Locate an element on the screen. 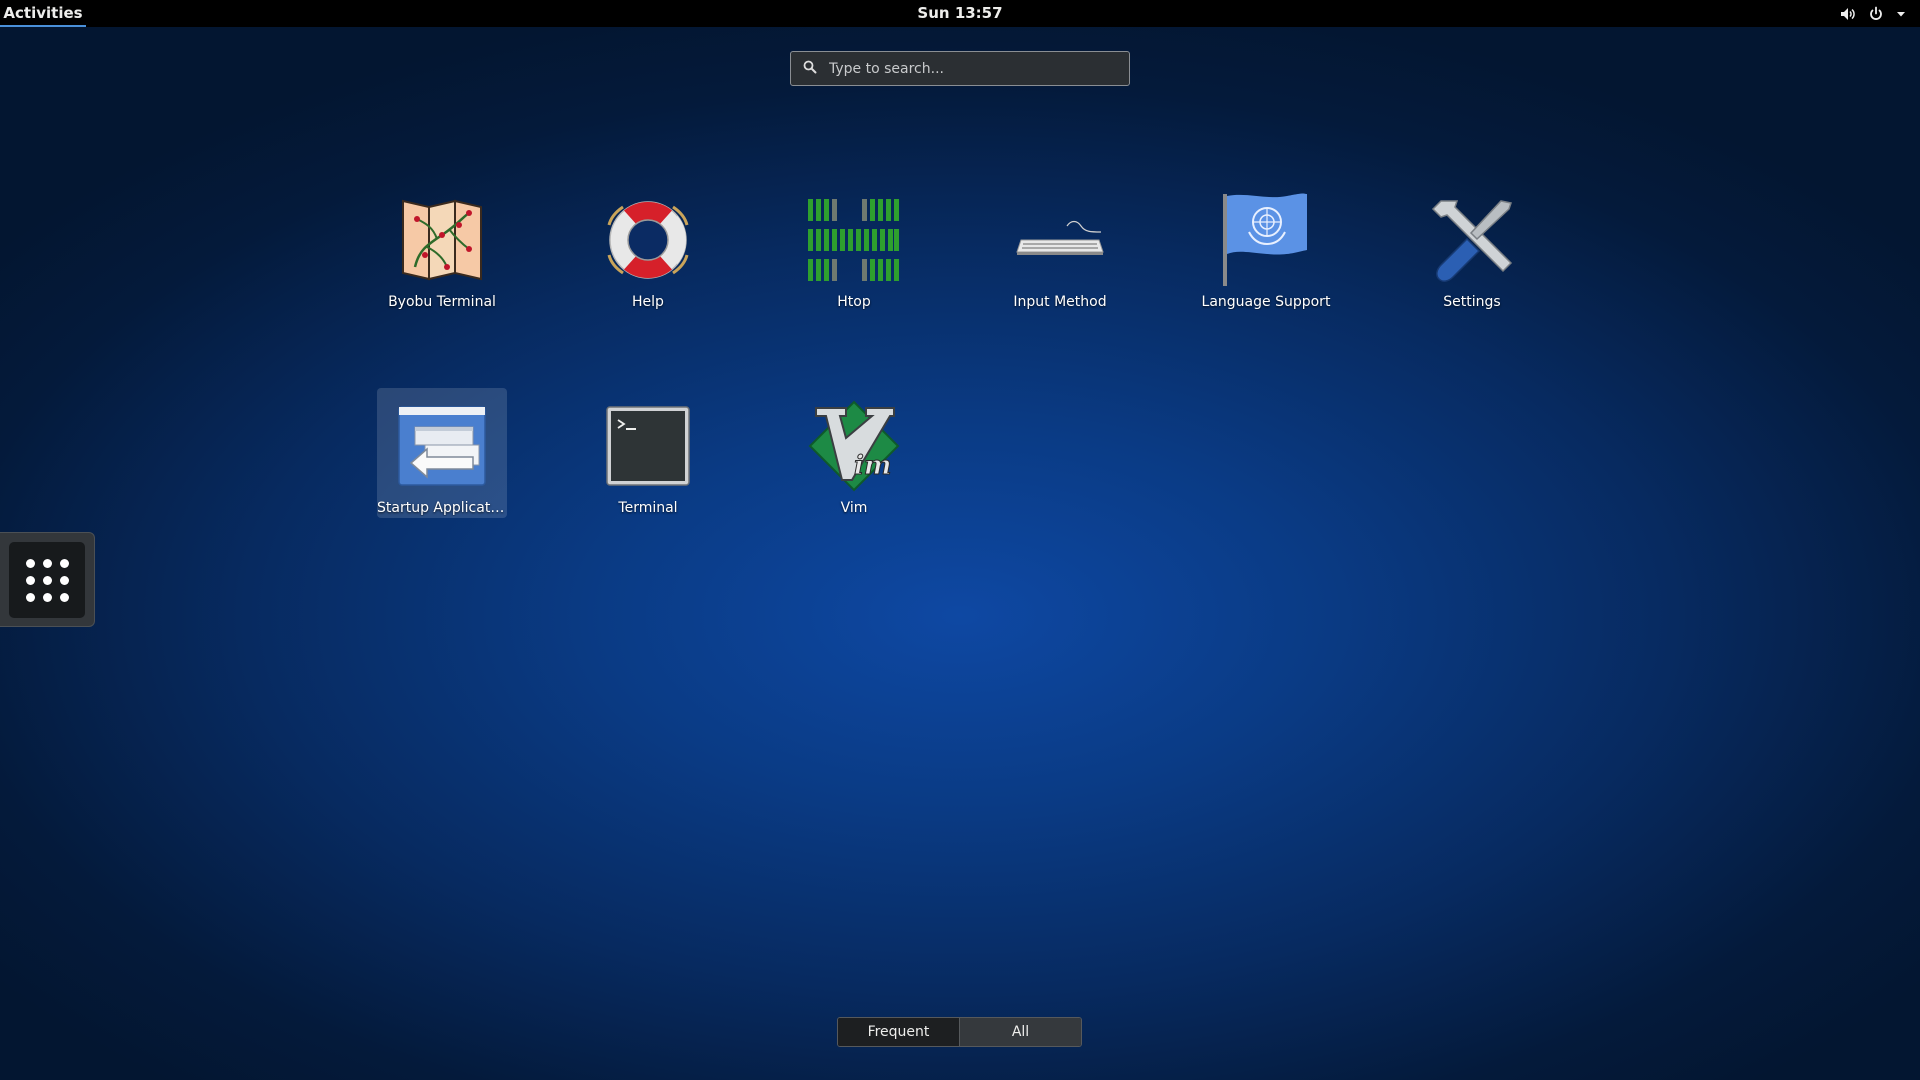 The image size is (1920, 1080). app-vim: im Vim is located at coordinates (854, 453).